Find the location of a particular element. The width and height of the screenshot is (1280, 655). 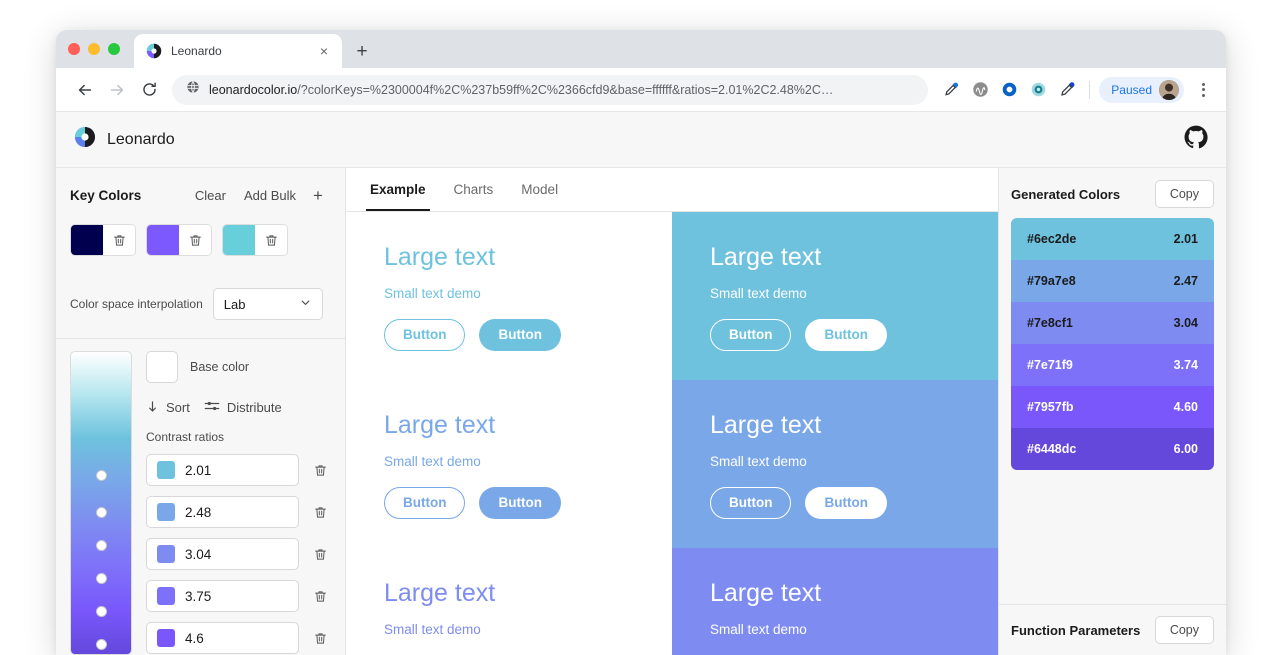

tab-model: Model is located at coordinates (539, 189).